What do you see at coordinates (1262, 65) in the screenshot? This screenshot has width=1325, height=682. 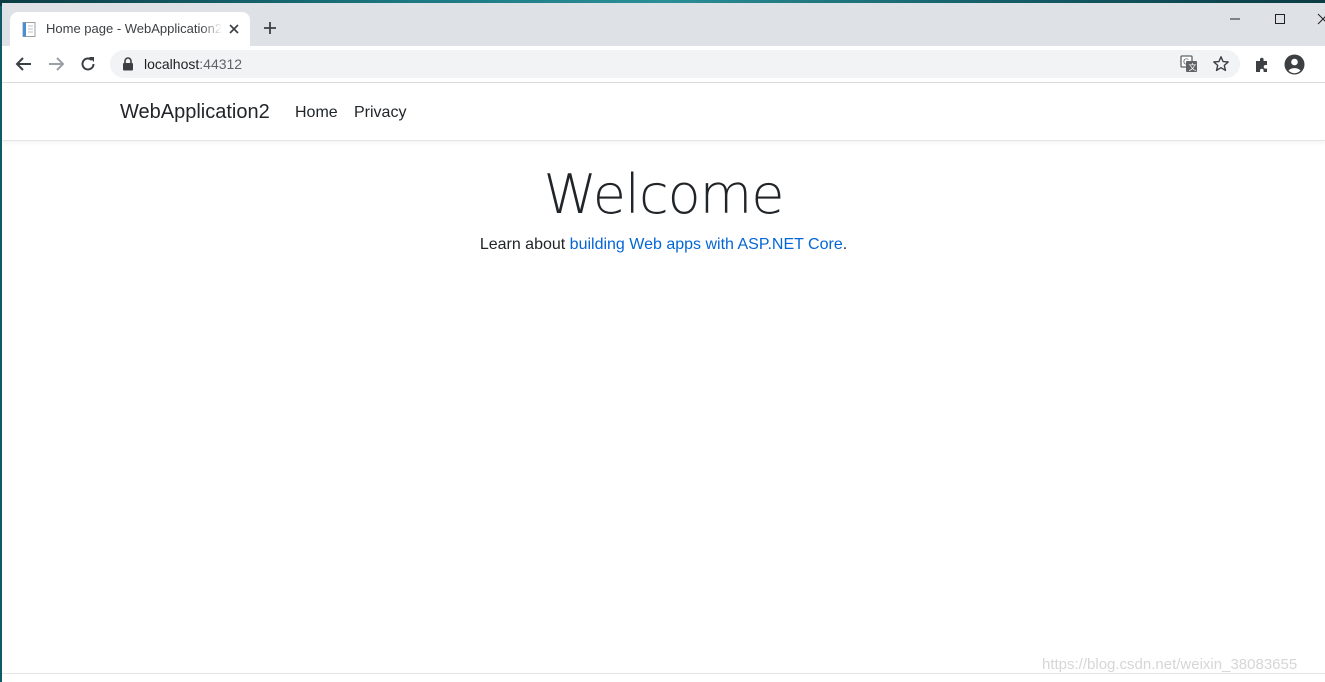 I see `extensions-icon` at bounding box center [1262, 65].